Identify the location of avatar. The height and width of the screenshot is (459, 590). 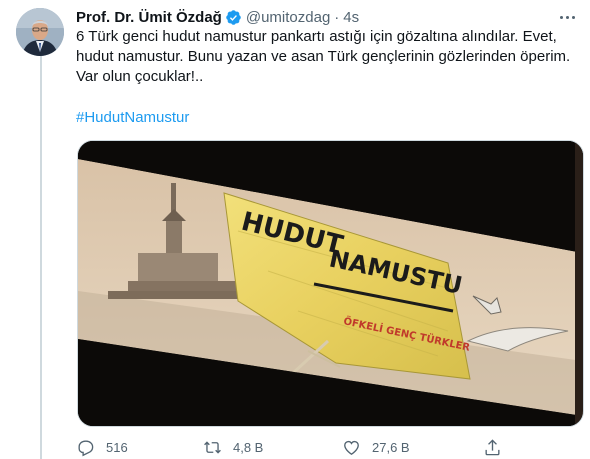
(40, 32).